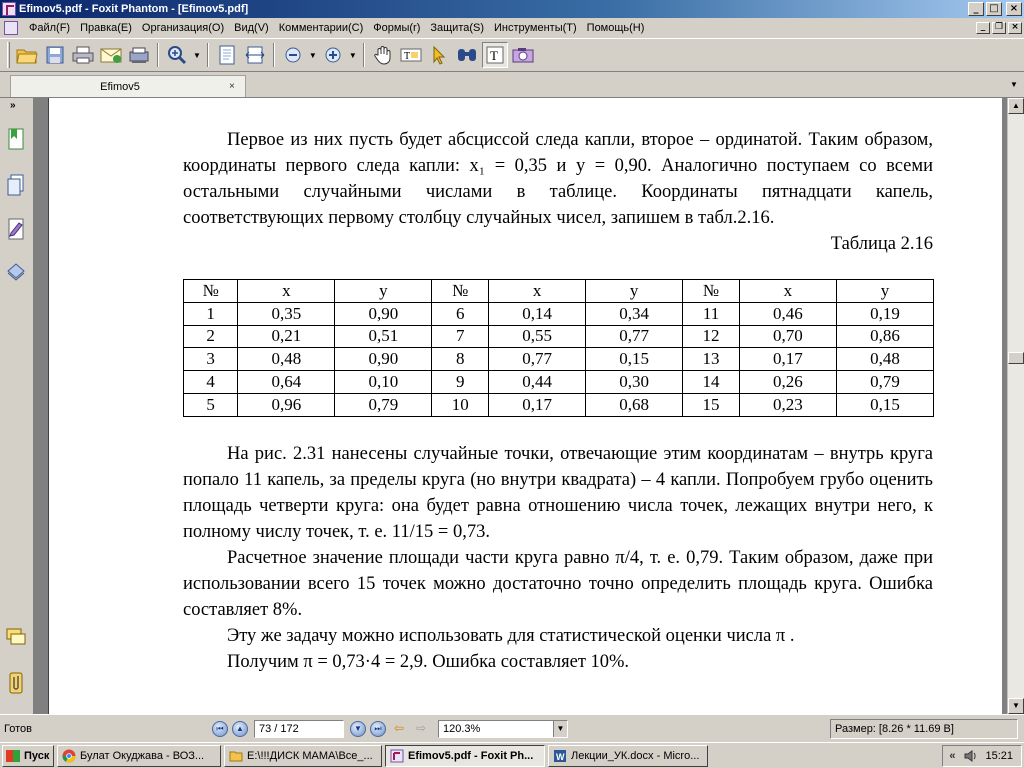 This screenshot has height=768, width=1024. I want to click on fit-page-icon, so click(227, 55).